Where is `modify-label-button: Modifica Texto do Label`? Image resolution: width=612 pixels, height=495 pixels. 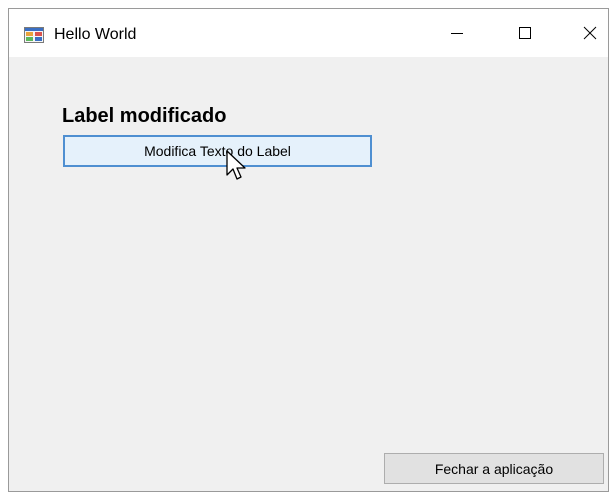
modify-label-button: Modifica Texto do Label is located at coordinates (217, 151).